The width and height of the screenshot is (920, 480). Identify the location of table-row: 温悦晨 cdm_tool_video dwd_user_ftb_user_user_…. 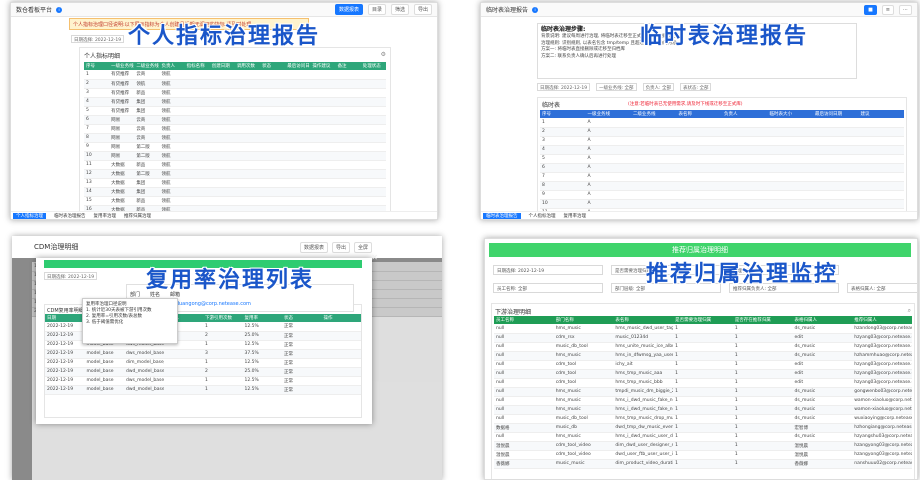
(703, 455).